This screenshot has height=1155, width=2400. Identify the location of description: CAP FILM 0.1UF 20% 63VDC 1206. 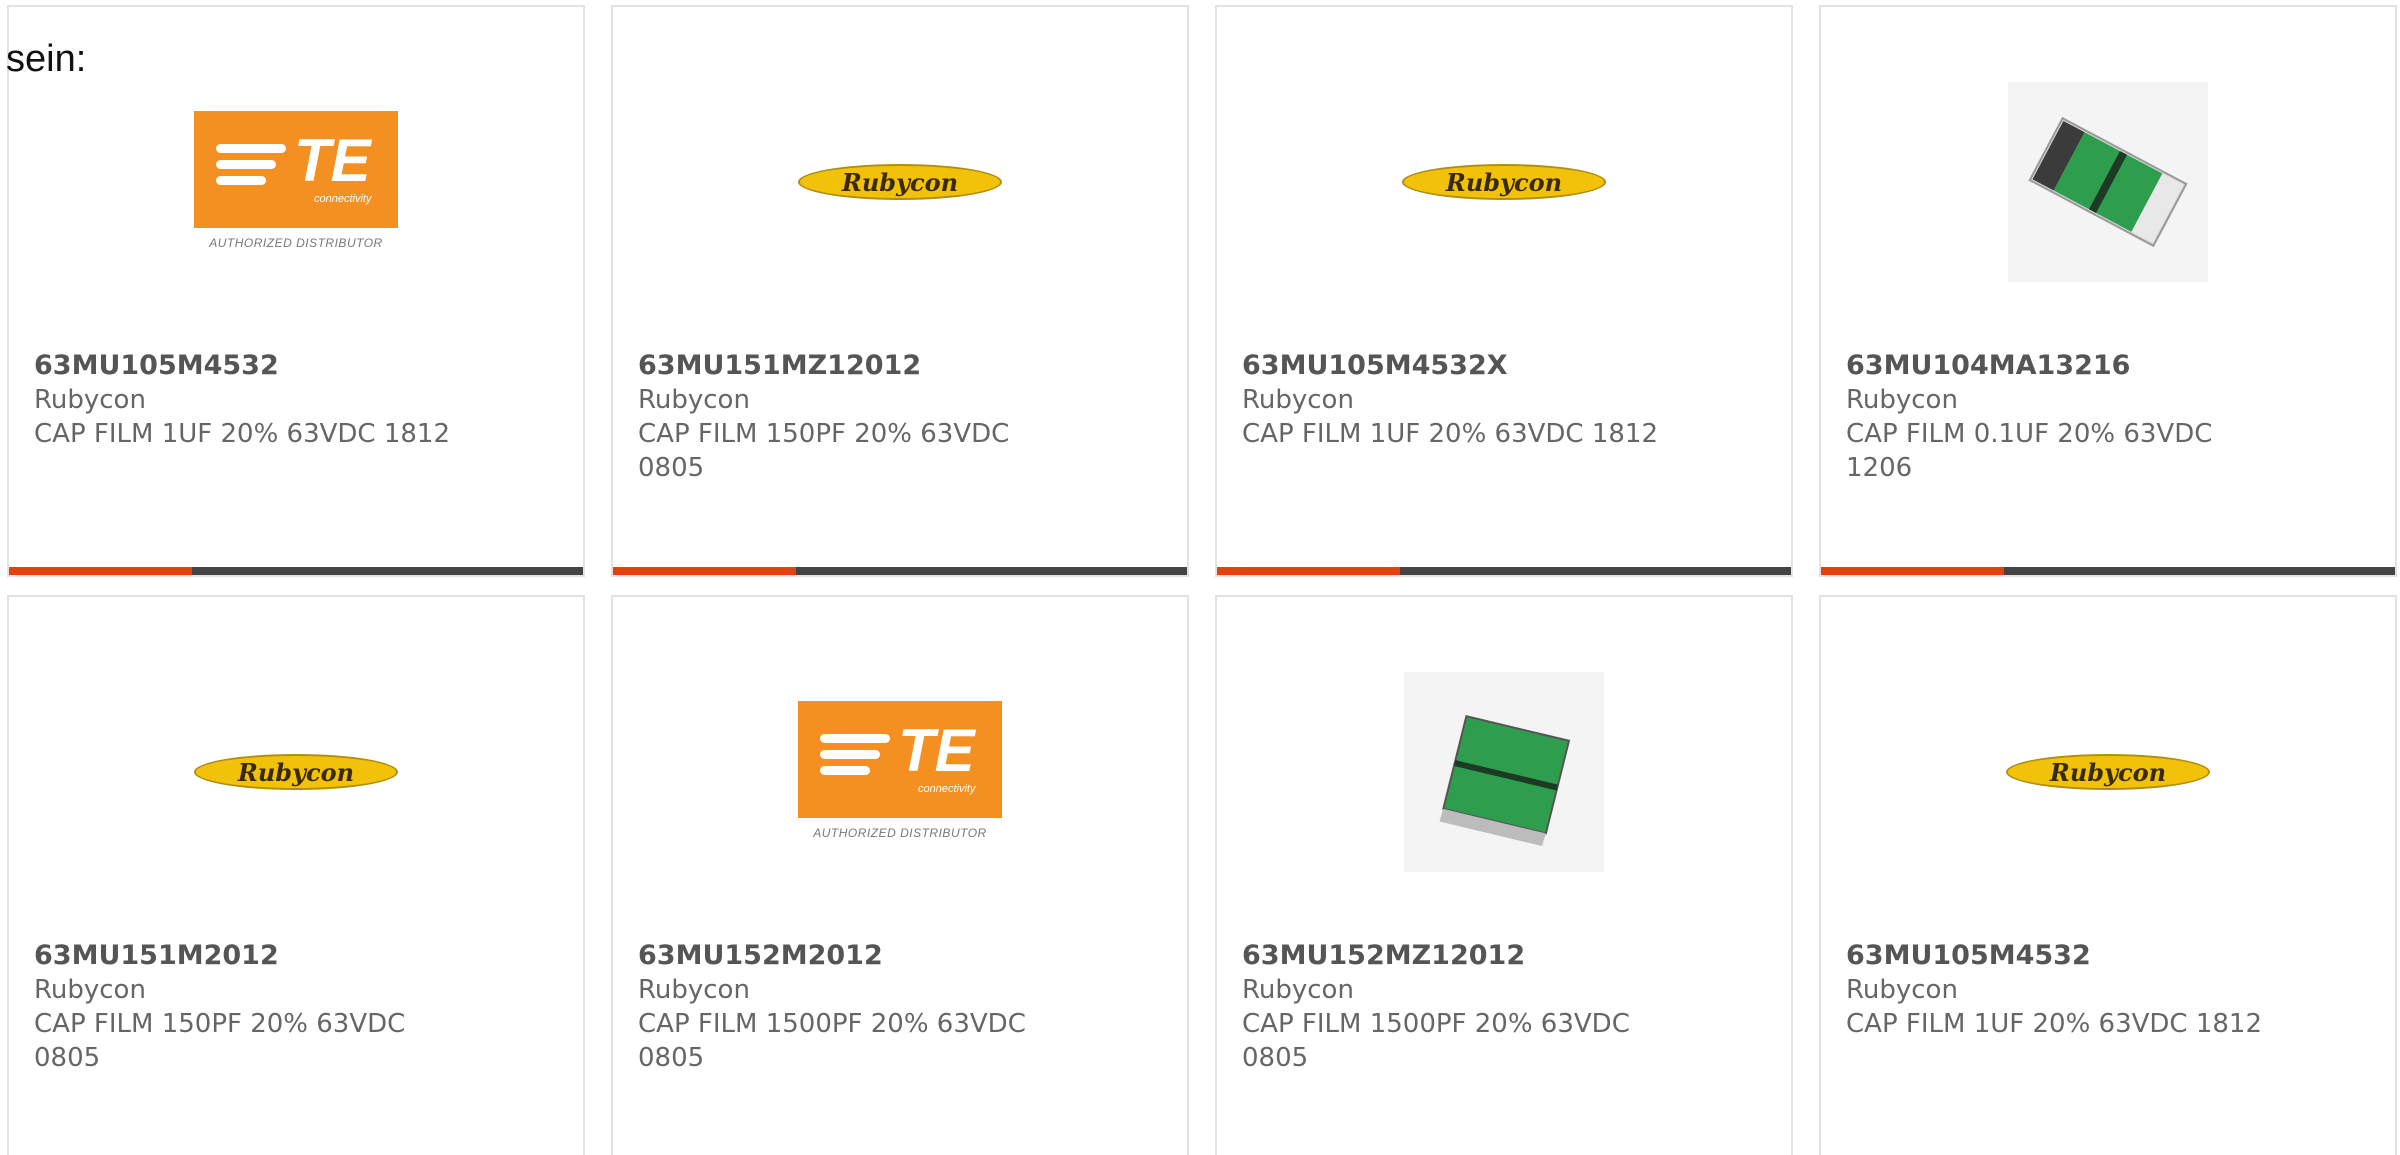
(2029, 451).